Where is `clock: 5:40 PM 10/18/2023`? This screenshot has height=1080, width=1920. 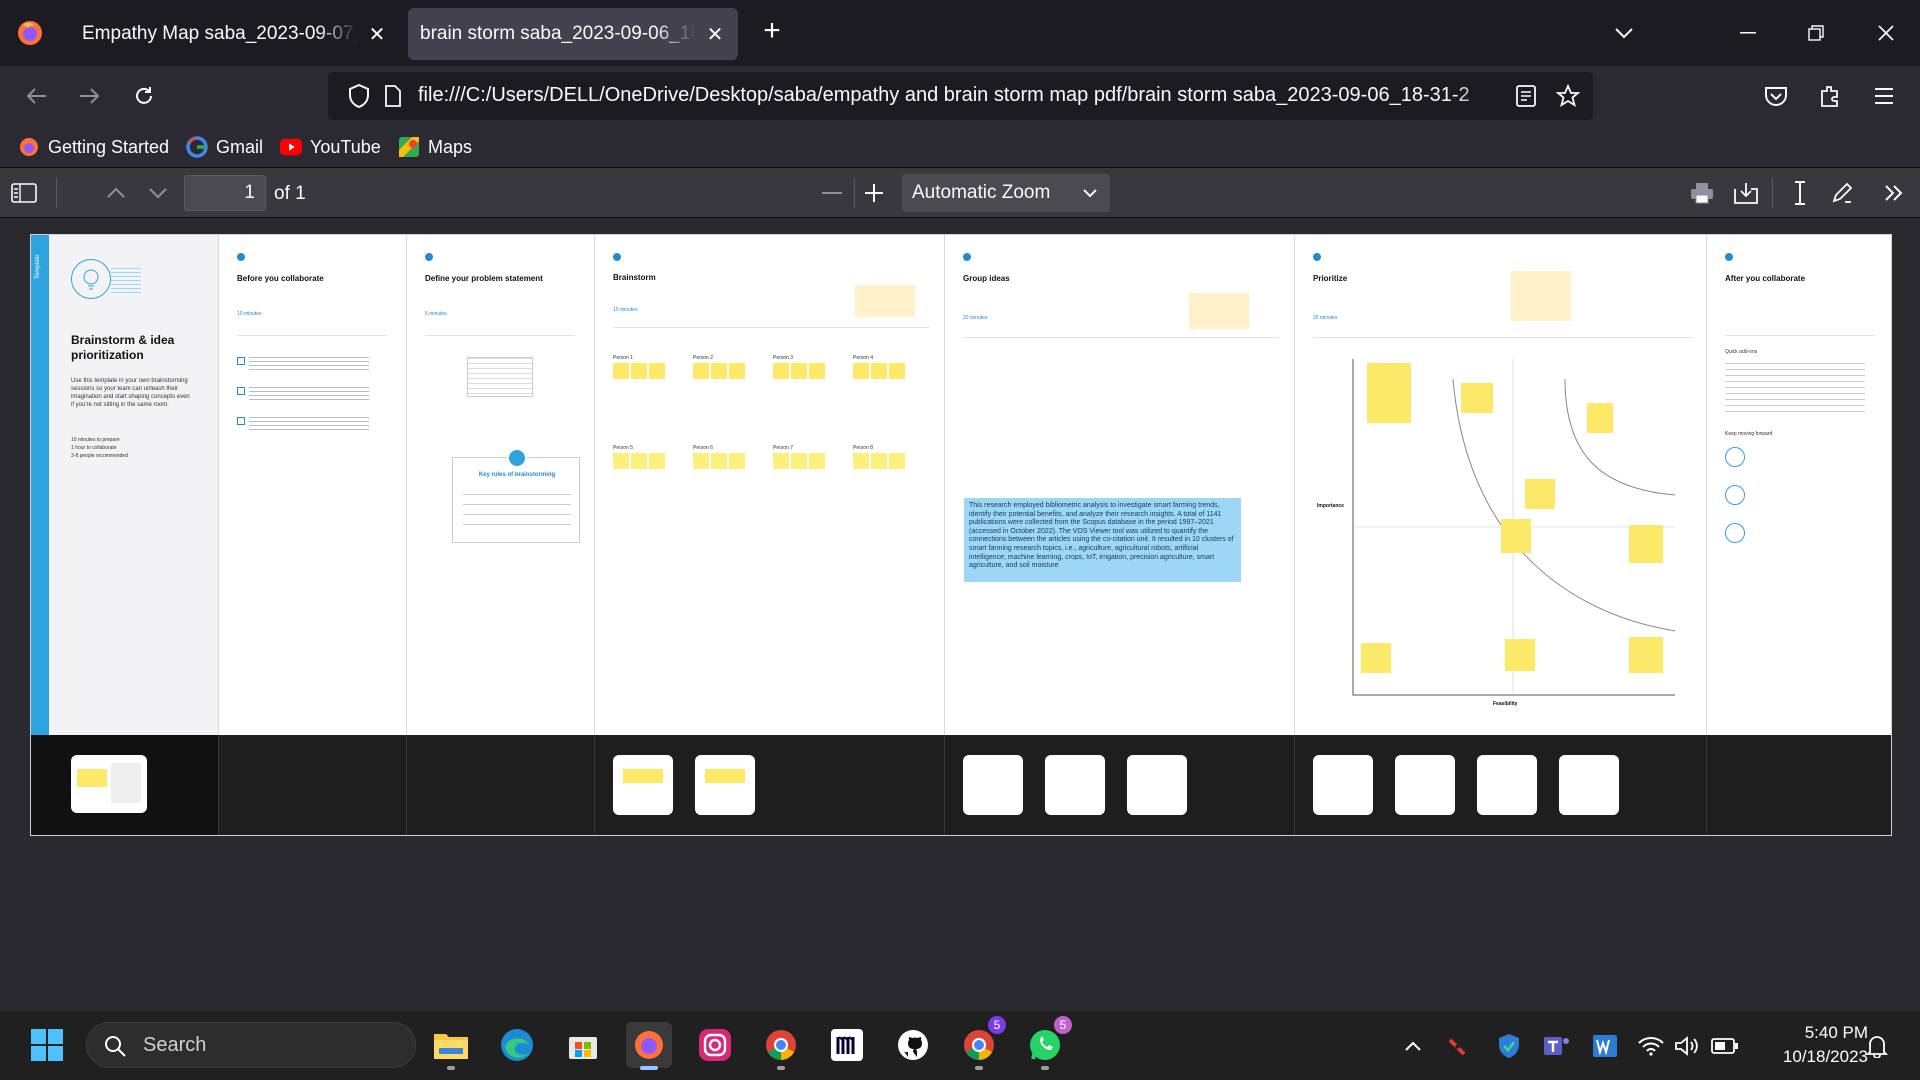 clock: 5:40 PM 10/18/2023 is located at coordinates (1825, 1045).